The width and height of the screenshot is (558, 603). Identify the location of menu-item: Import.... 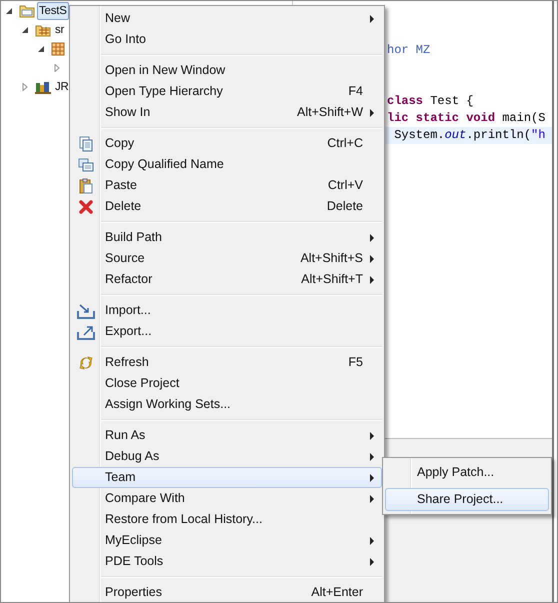
(227, 310).